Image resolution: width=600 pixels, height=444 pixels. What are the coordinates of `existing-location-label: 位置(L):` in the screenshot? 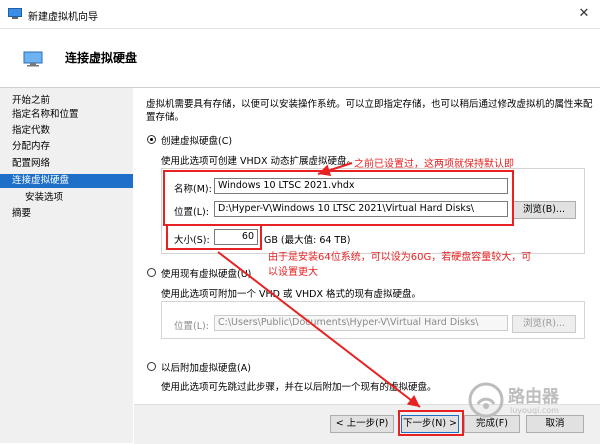 It's located at (191, 326).